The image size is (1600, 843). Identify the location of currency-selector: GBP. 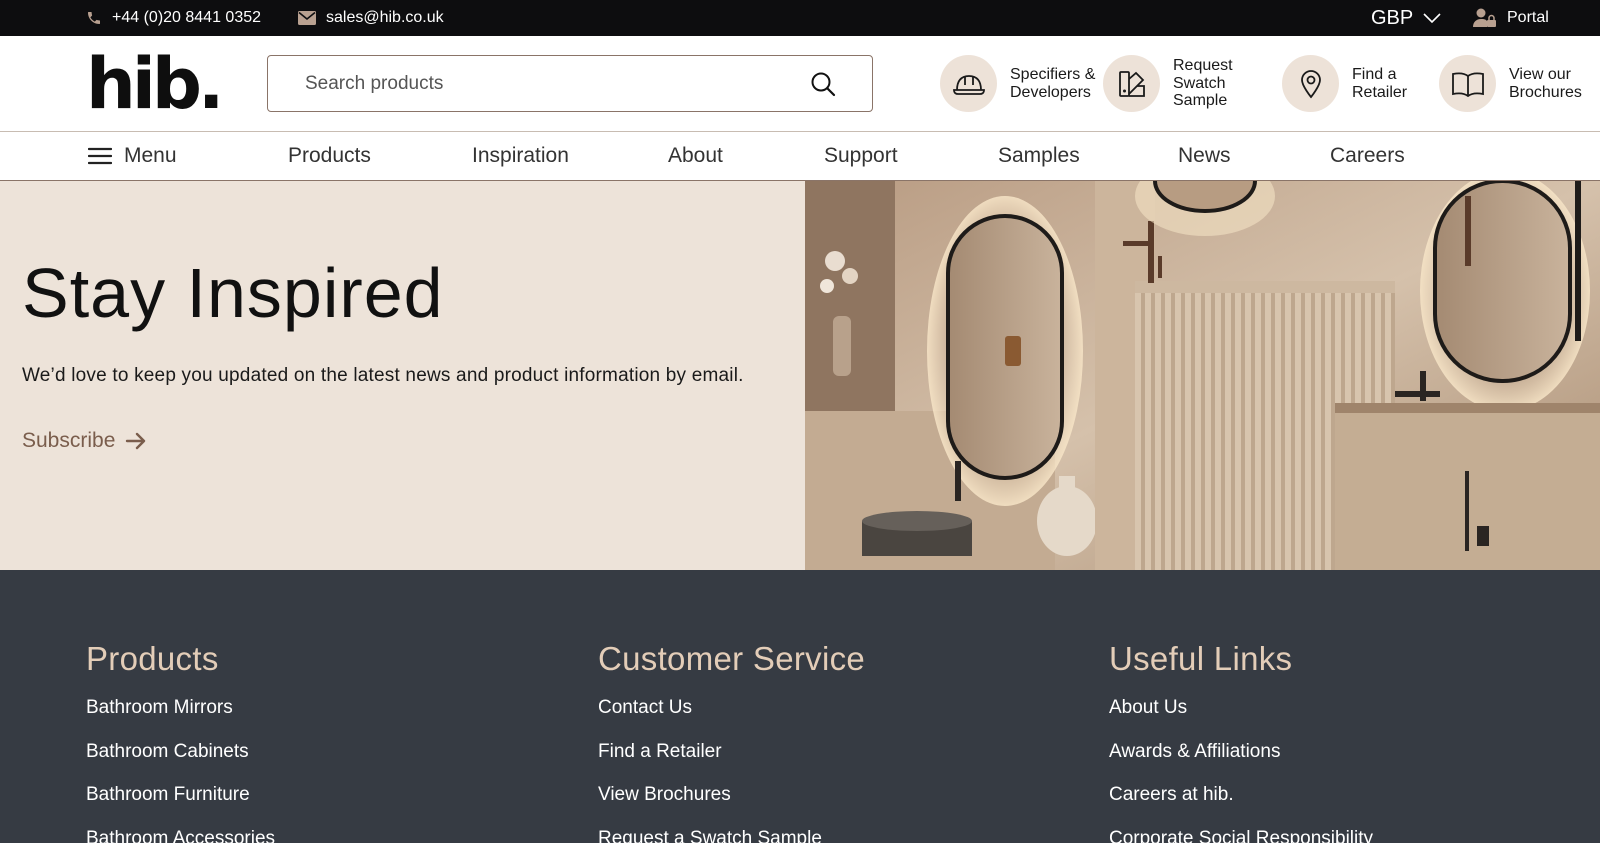
(1406, 18).